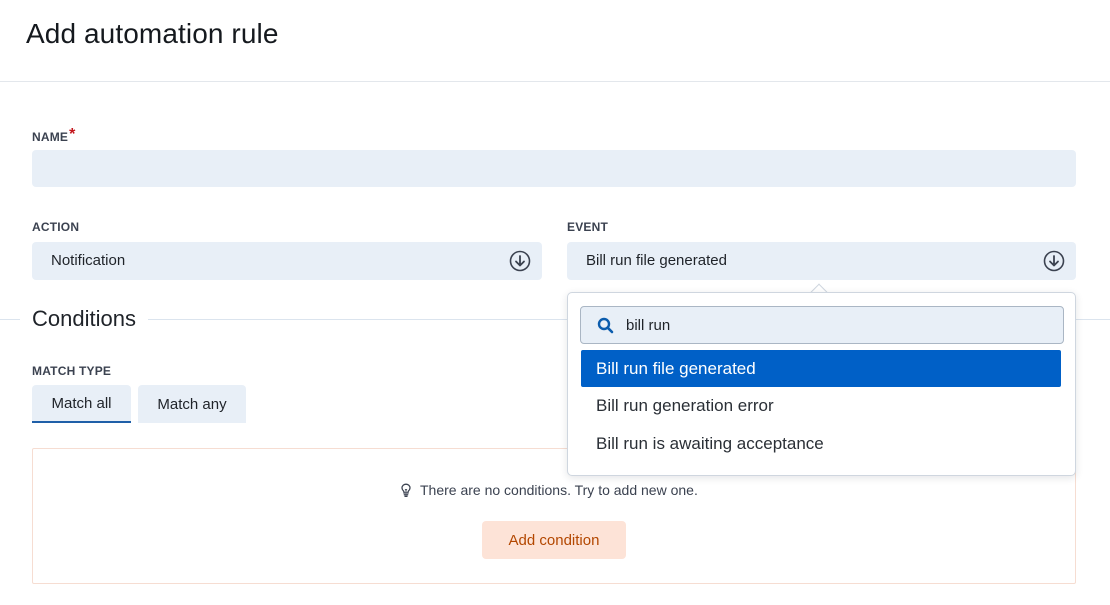 The image size is (1110, 605). What do you see at coordinates (648, 325) in the screenshot?
I see `dropdown-search-value: bill run` at bounding box center [648, 325].